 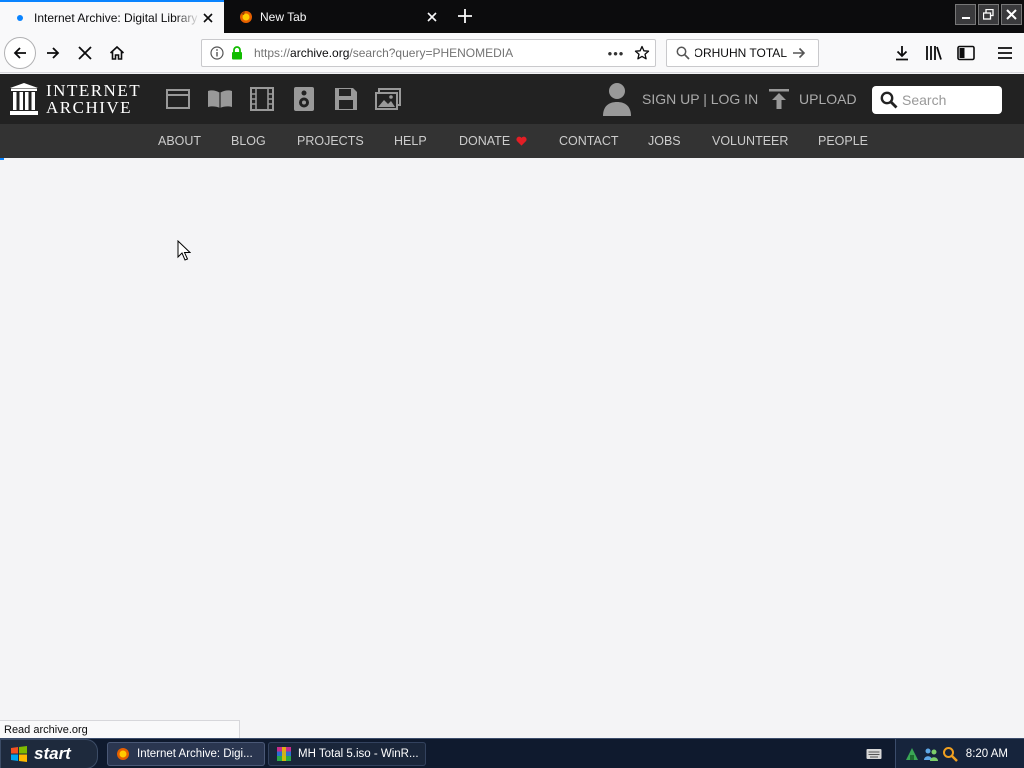 I want to click on ia-wordmark: INTERNET ARCHIVE, so click(x=93, y=99).